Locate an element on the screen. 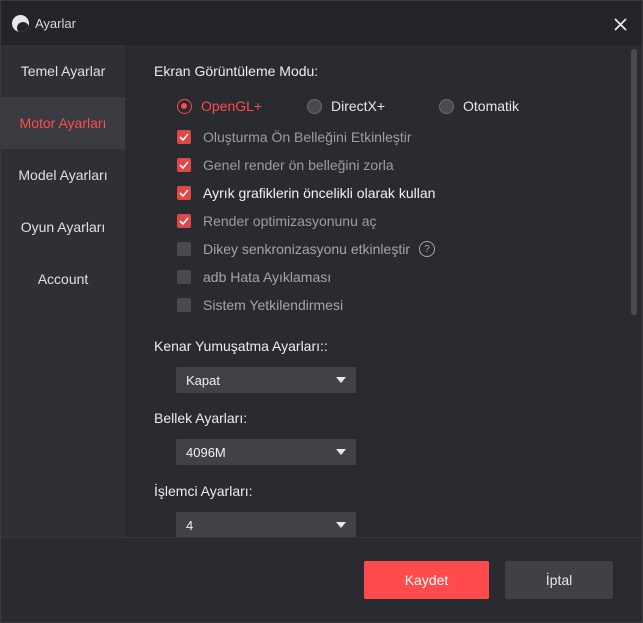  sidebar-item-basic: Temel Ayarlar is located at coordinates (63, 71).